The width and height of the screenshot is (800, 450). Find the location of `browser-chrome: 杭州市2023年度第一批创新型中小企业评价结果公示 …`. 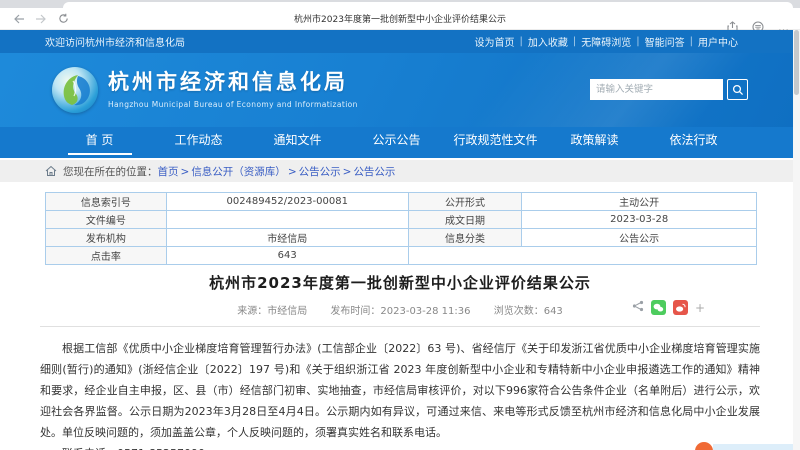

browser-chrome: 杭州市2023年度第一批创新型中小企业评价结果公示 … is located at coordinates (400, 17).